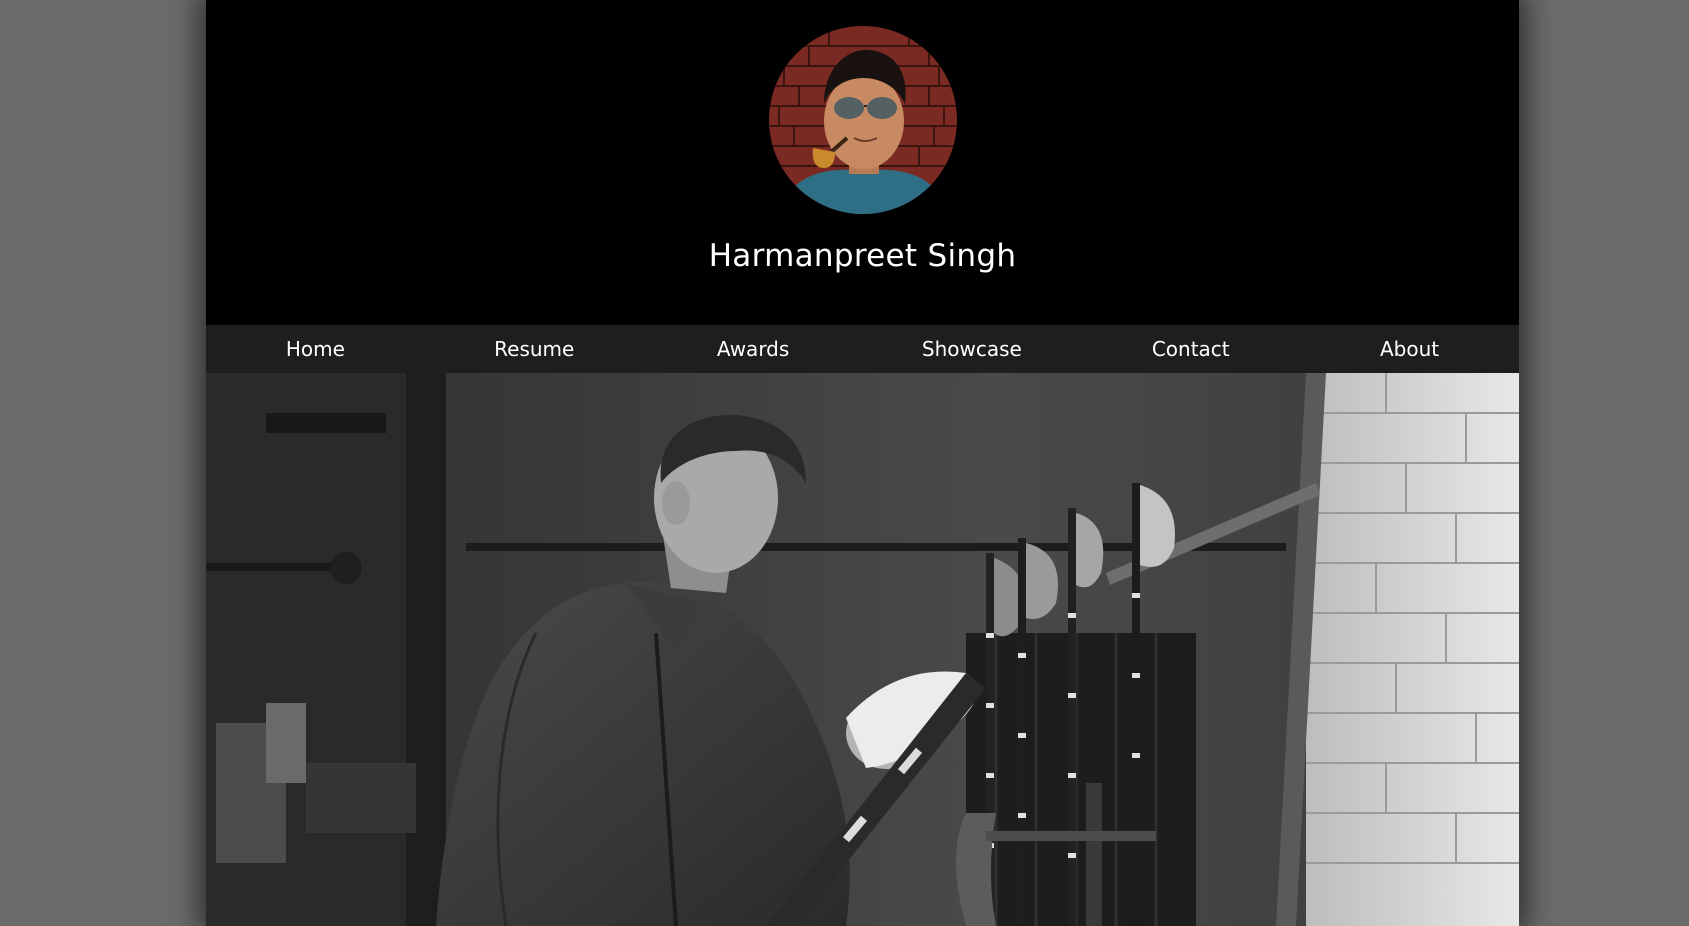 The height and width of the screenshot is (926, 1689). Describe the element at coordinates (315, 349) in the screenshot. I see `nav-item-home: Home` at that location.